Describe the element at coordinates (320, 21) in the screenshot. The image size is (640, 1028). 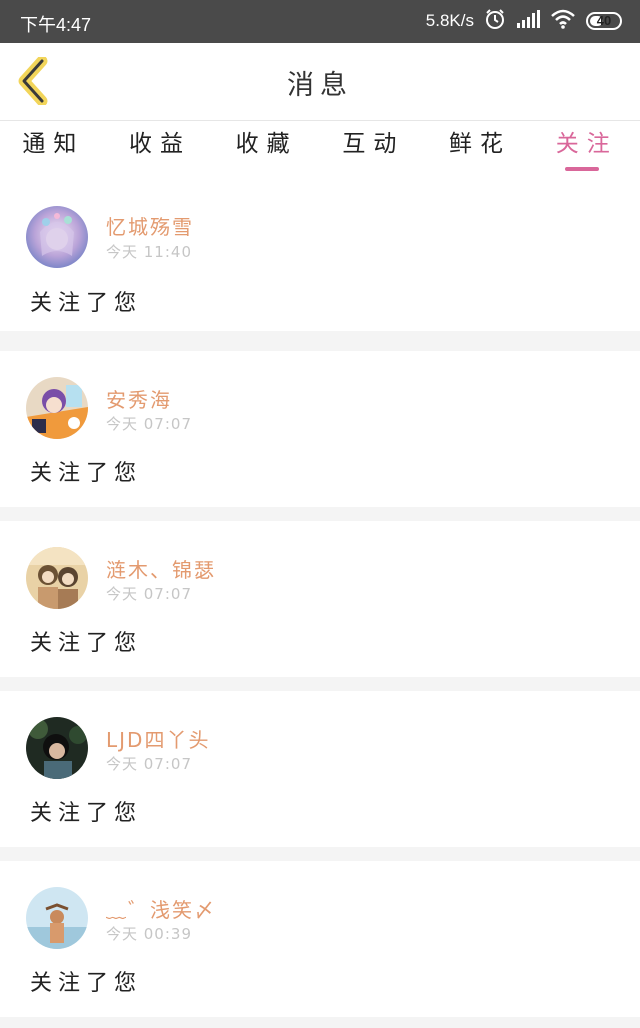
I see `status-bar: 下午4:47 5.8K/s 40` at that location.